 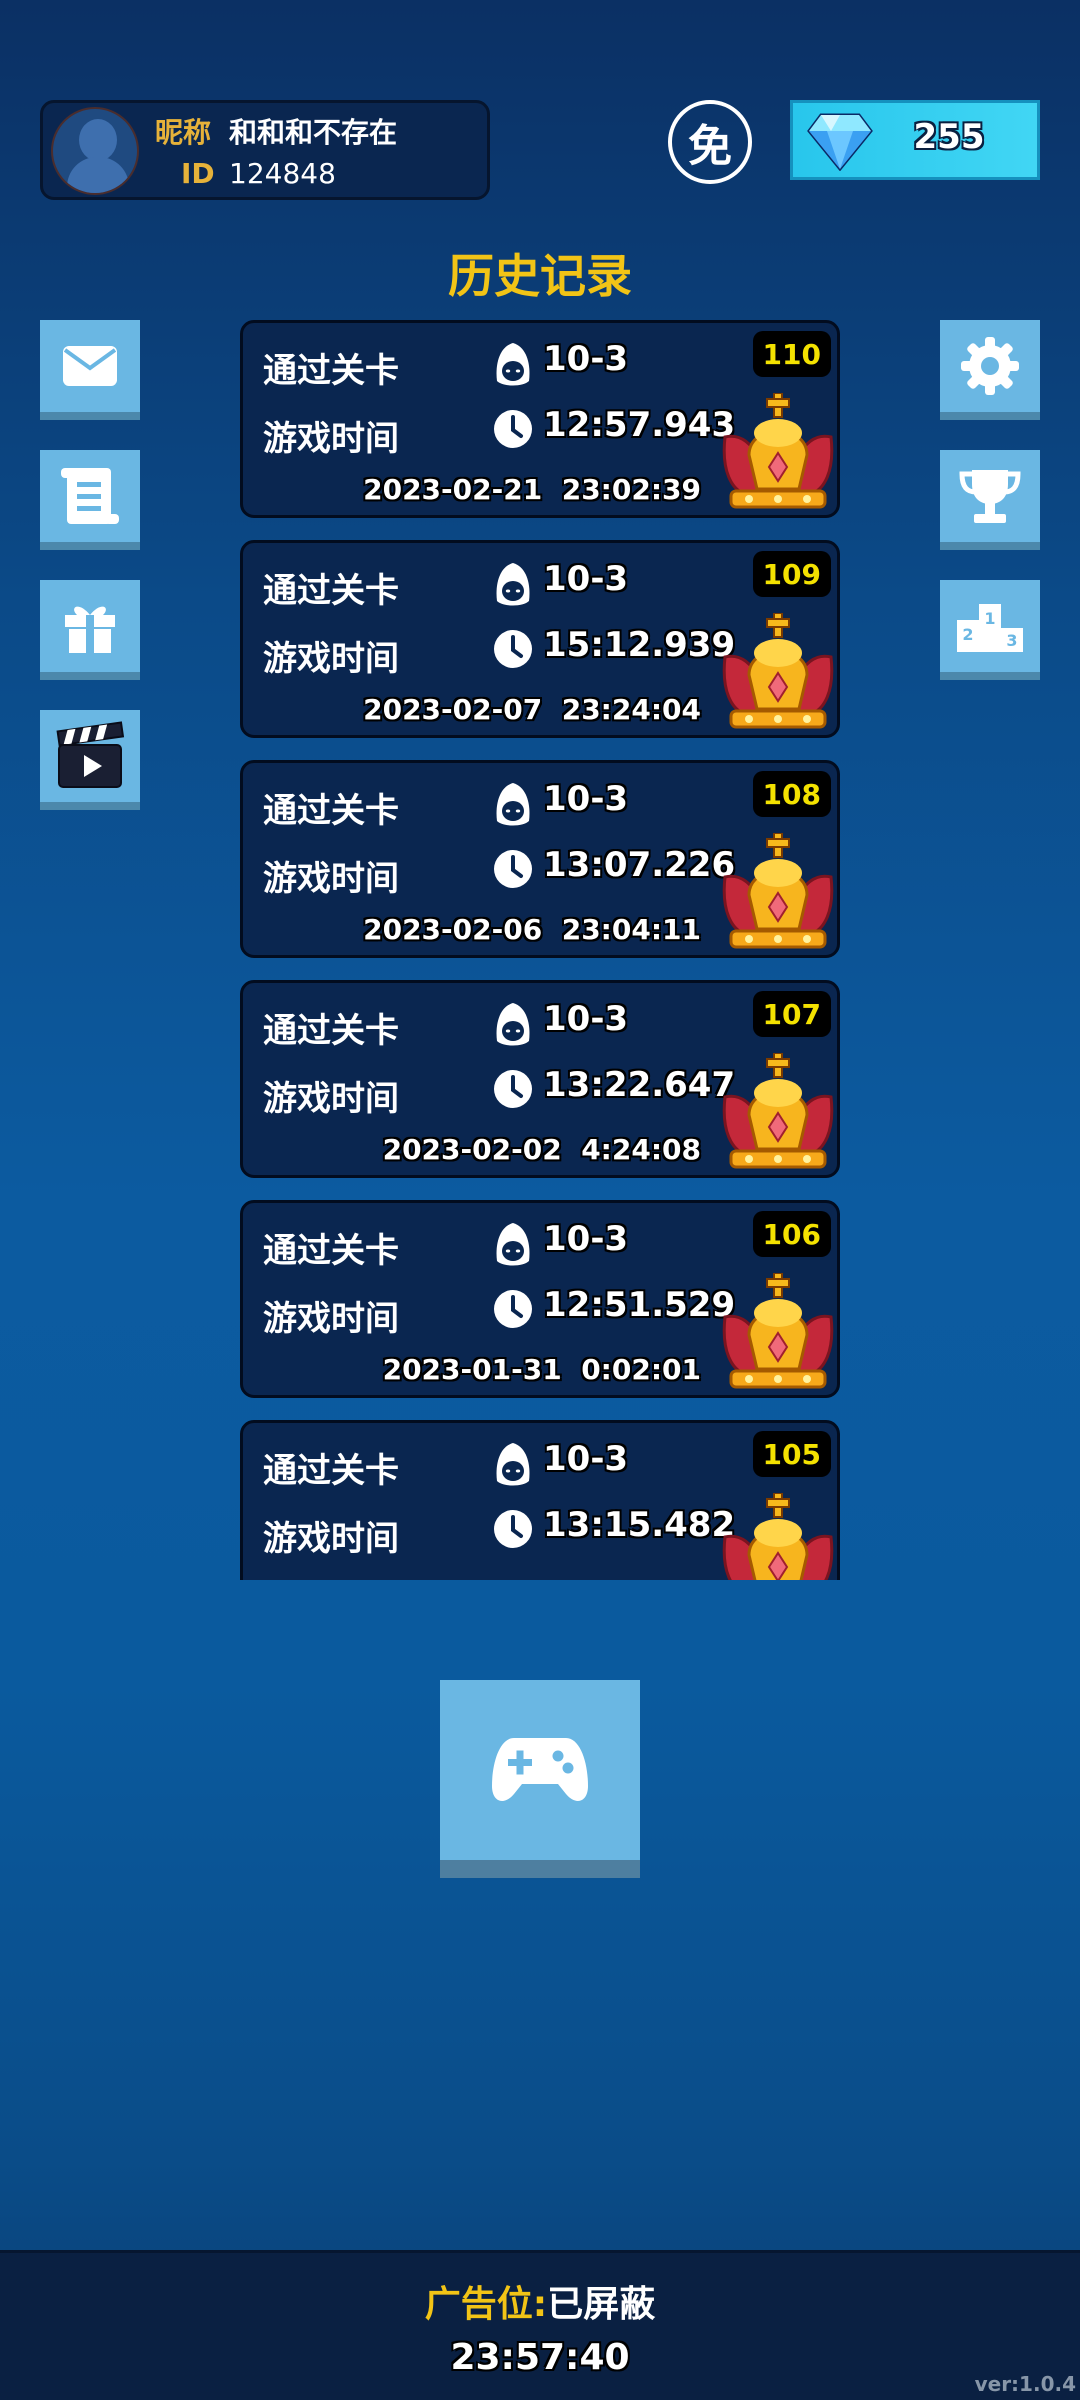 I want to click on gem-balance: 255, so click(x=915, y=140).